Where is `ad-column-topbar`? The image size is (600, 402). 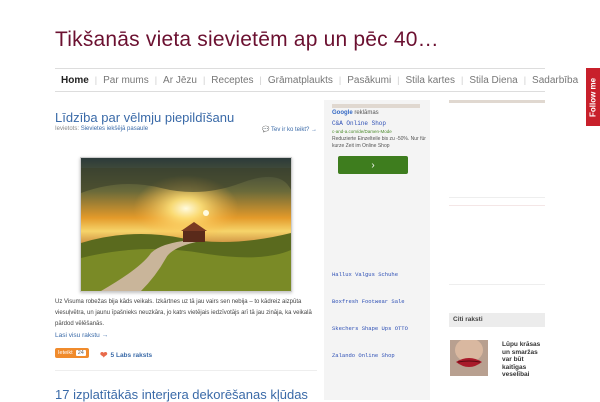
ad-column-topbar is located at coordinates (376, 106).